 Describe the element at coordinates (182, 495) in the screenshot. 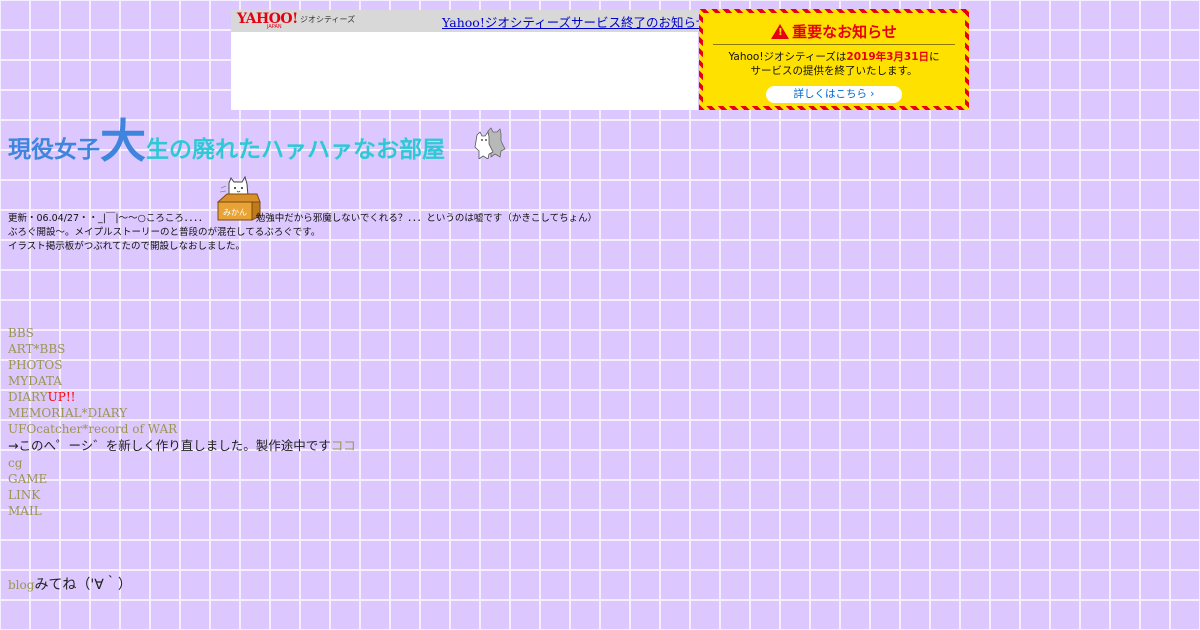

I see `nav-link-link: LINK` at that location.